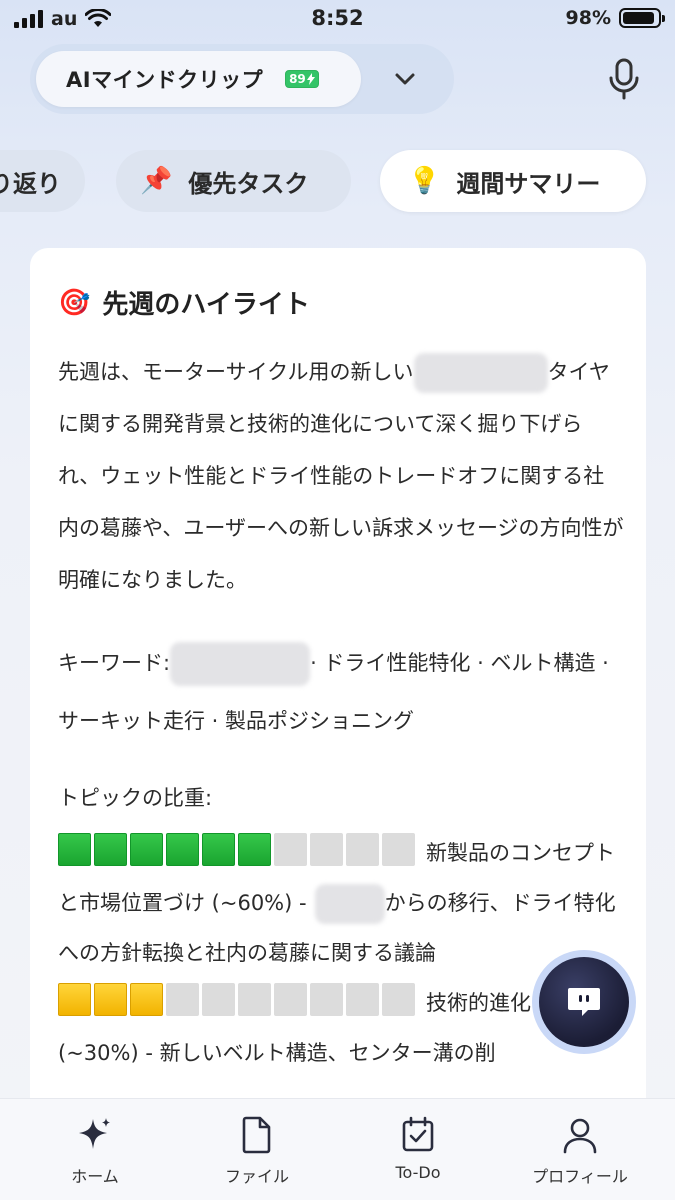 Image resolution: width=675 pixels, height=1200 pixels. I want to click on battery-badge-value: 89, so click(297, 79).